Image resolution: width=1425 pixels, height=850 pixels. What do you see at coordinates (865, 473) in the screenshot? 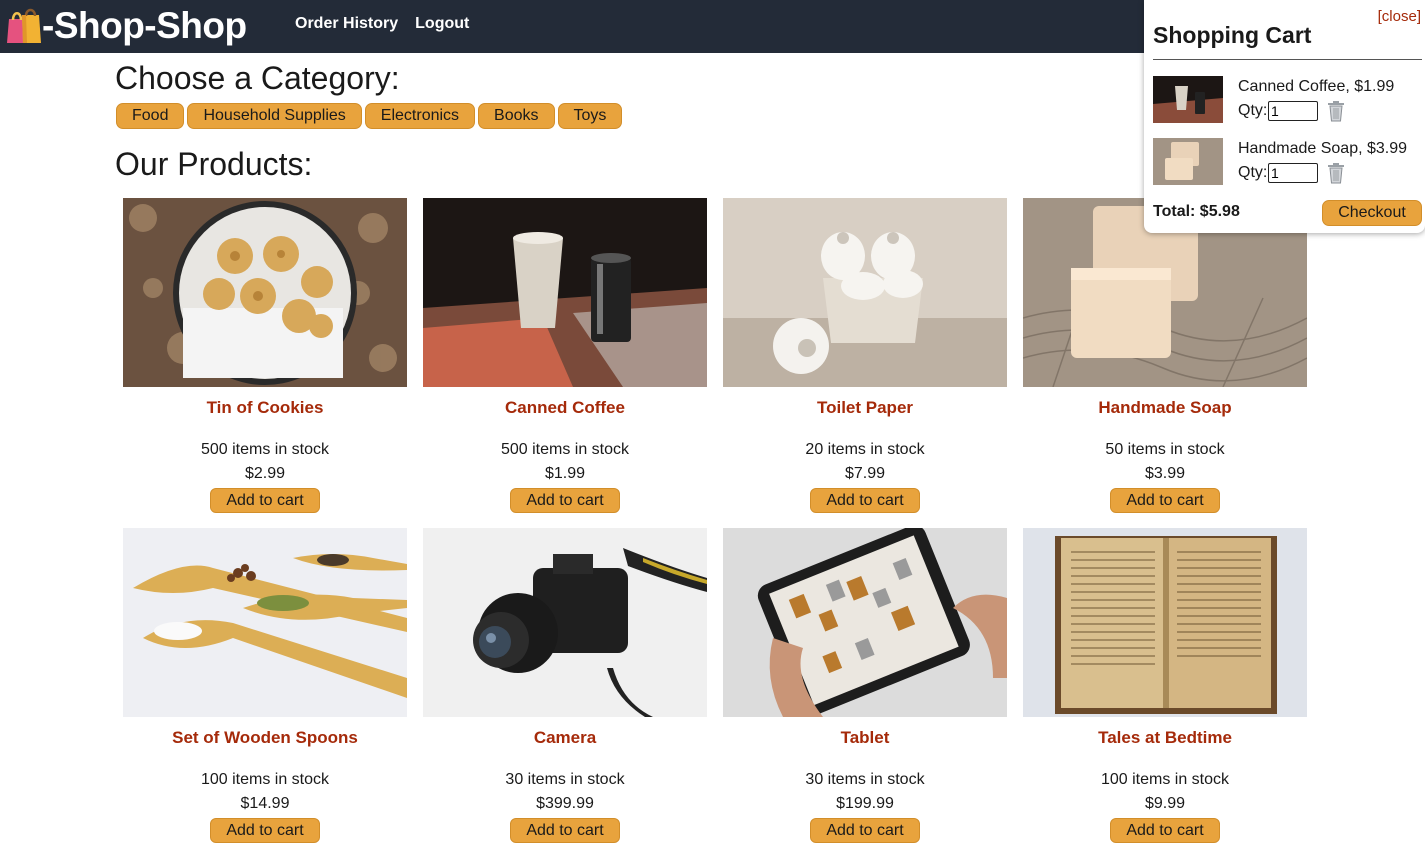
I see `product-price: $7.99` at bounding box center [865, 473].